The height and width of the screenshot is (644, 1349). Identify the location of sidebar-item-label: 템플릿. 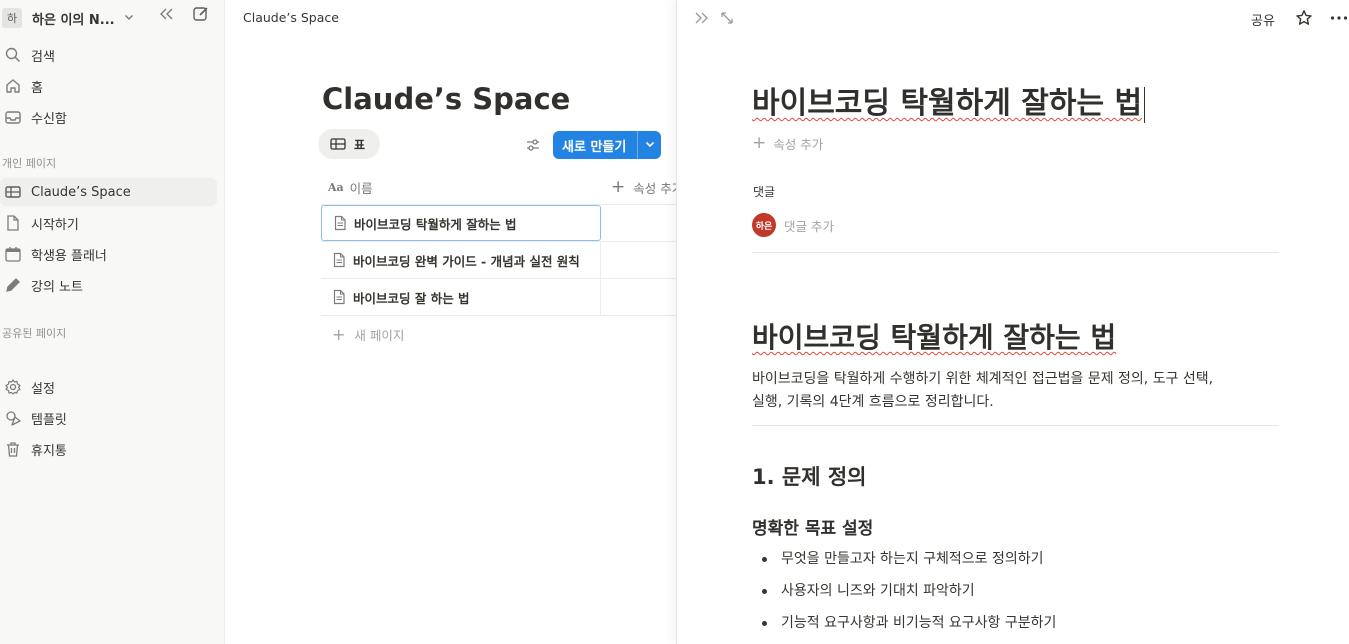
(49, 420).